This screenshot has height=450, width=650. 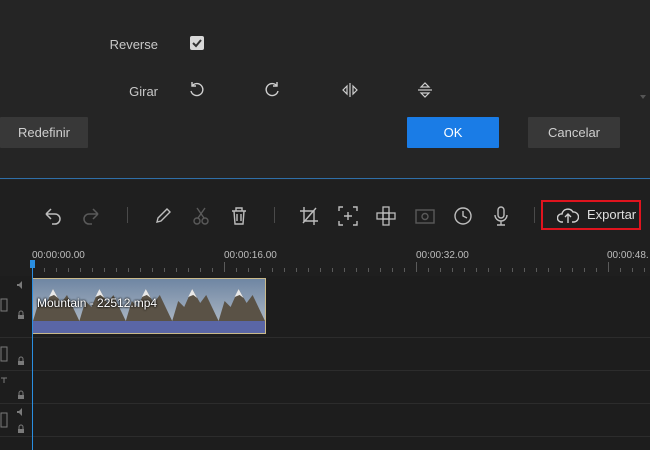 What do you see at coordinates (501, 216) in the screenshot?
I see `microphone-icon` at bounding box center [501, 216].